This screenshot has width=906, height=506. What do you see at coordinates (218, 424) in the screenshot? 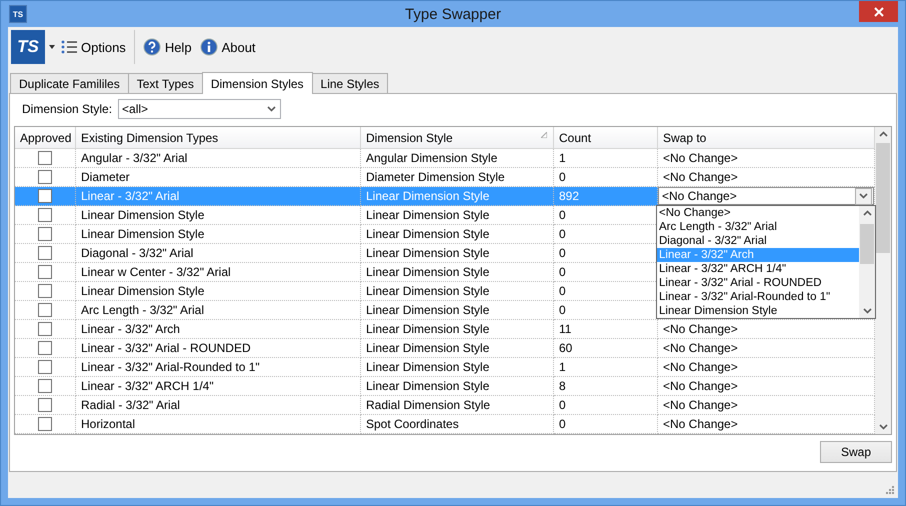
I see `table-cell: Horizontal` at bounding box center [218, 424].